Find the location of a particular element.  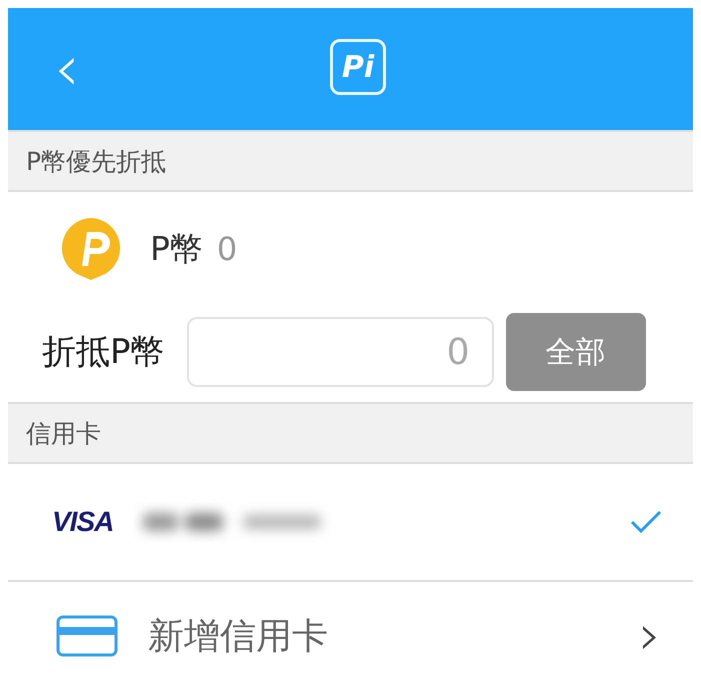

redeem-amount-field: 0 is located at coordinates (340, 352).